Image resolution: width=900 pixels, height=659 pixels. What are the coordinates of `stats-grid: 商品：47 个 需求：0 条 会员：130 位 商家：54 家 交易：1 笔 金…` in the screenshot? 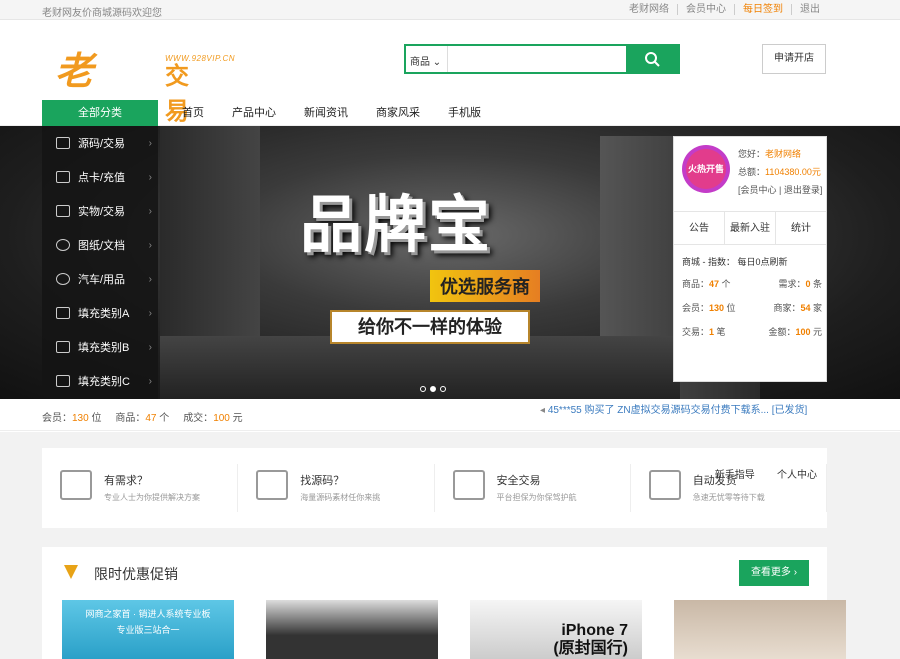 It's located at (752, 307).